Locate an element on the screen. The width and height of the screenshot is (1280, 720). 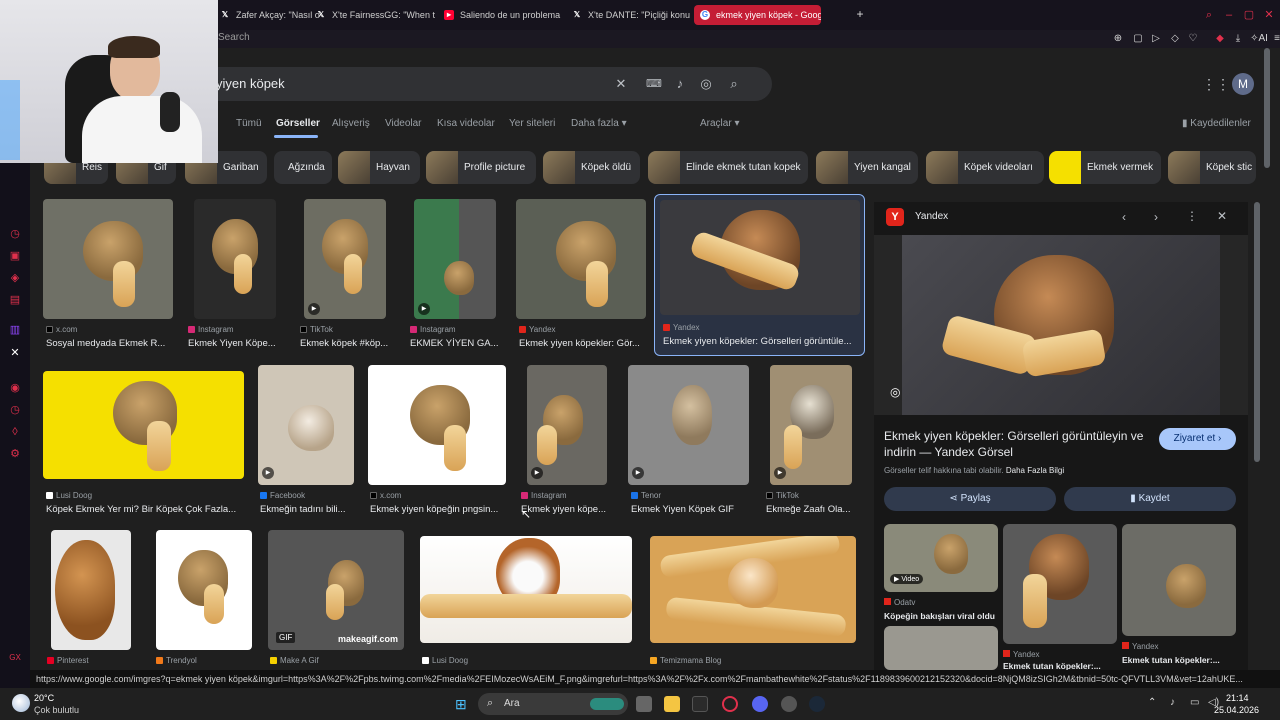
settings-icon: ⚙ is located at coordinates (15, 454).